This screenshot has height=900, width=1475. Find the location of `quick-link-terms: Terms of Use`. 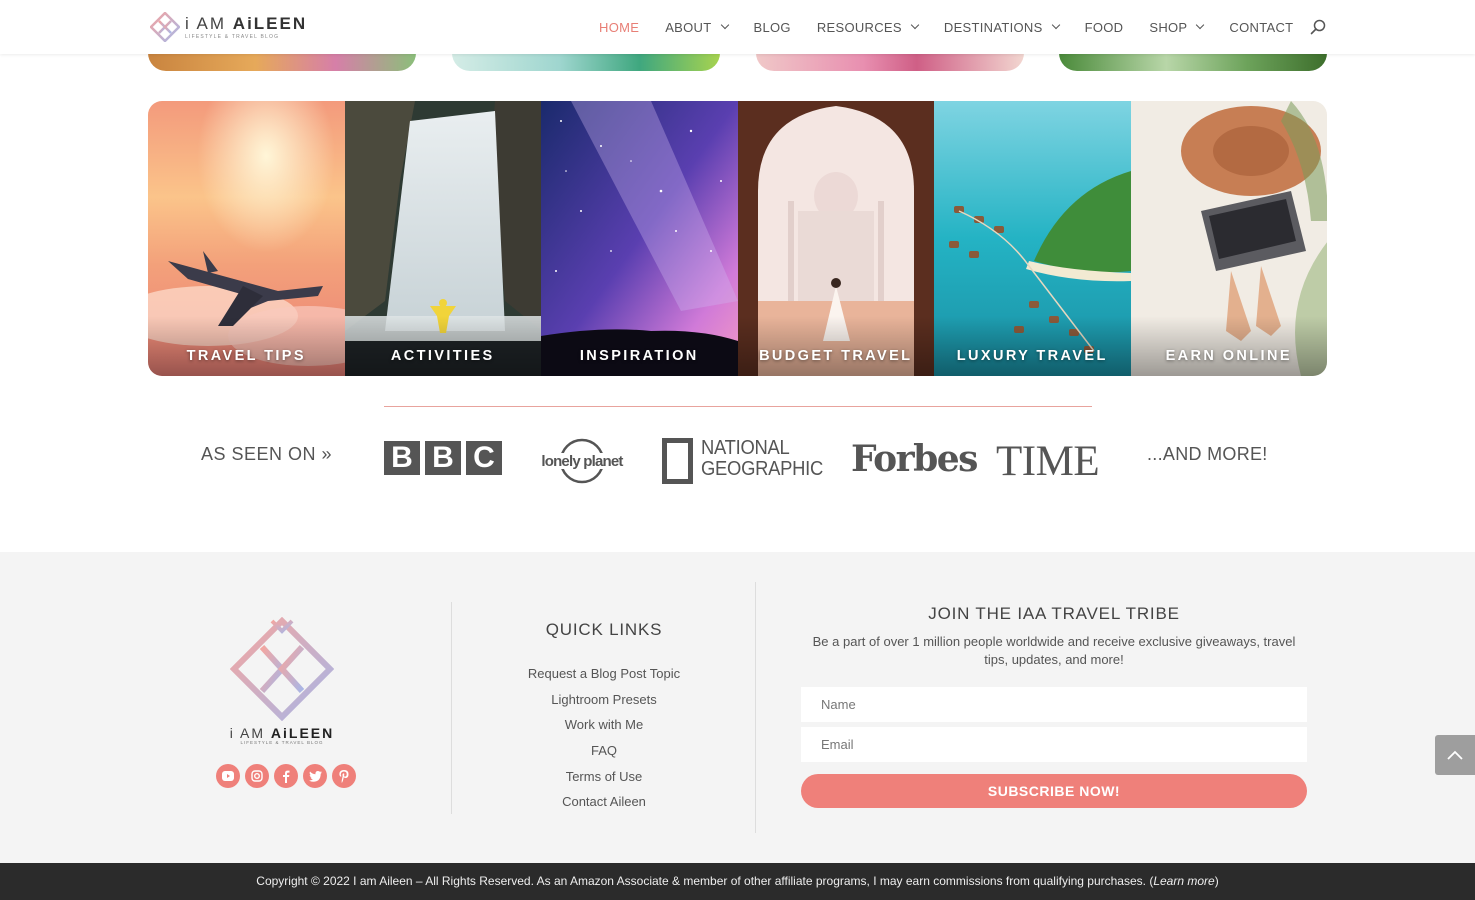

quick-link-terms: Terms of Use is located at coordinates (604, 781).